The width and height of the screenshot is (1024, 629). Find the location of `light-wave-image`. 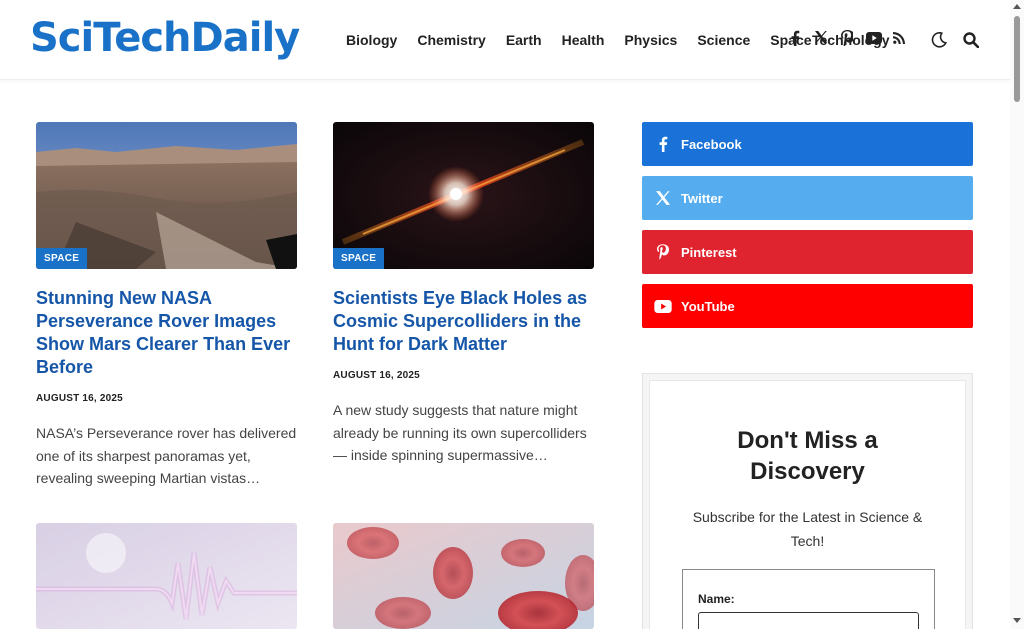

light-wave-image is located at coordinates (166, 576).